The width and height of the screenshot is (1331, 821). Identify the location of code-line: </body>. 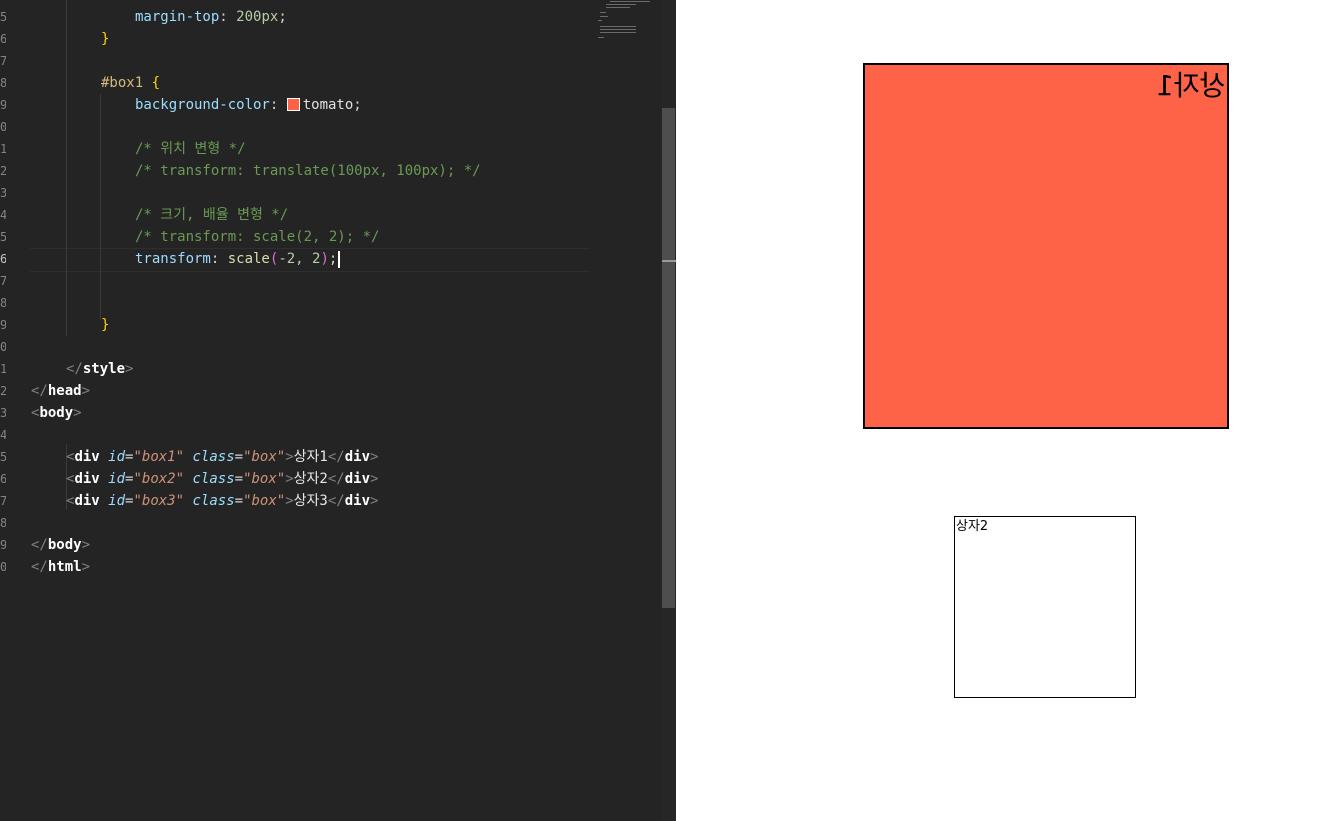
(61, 545).